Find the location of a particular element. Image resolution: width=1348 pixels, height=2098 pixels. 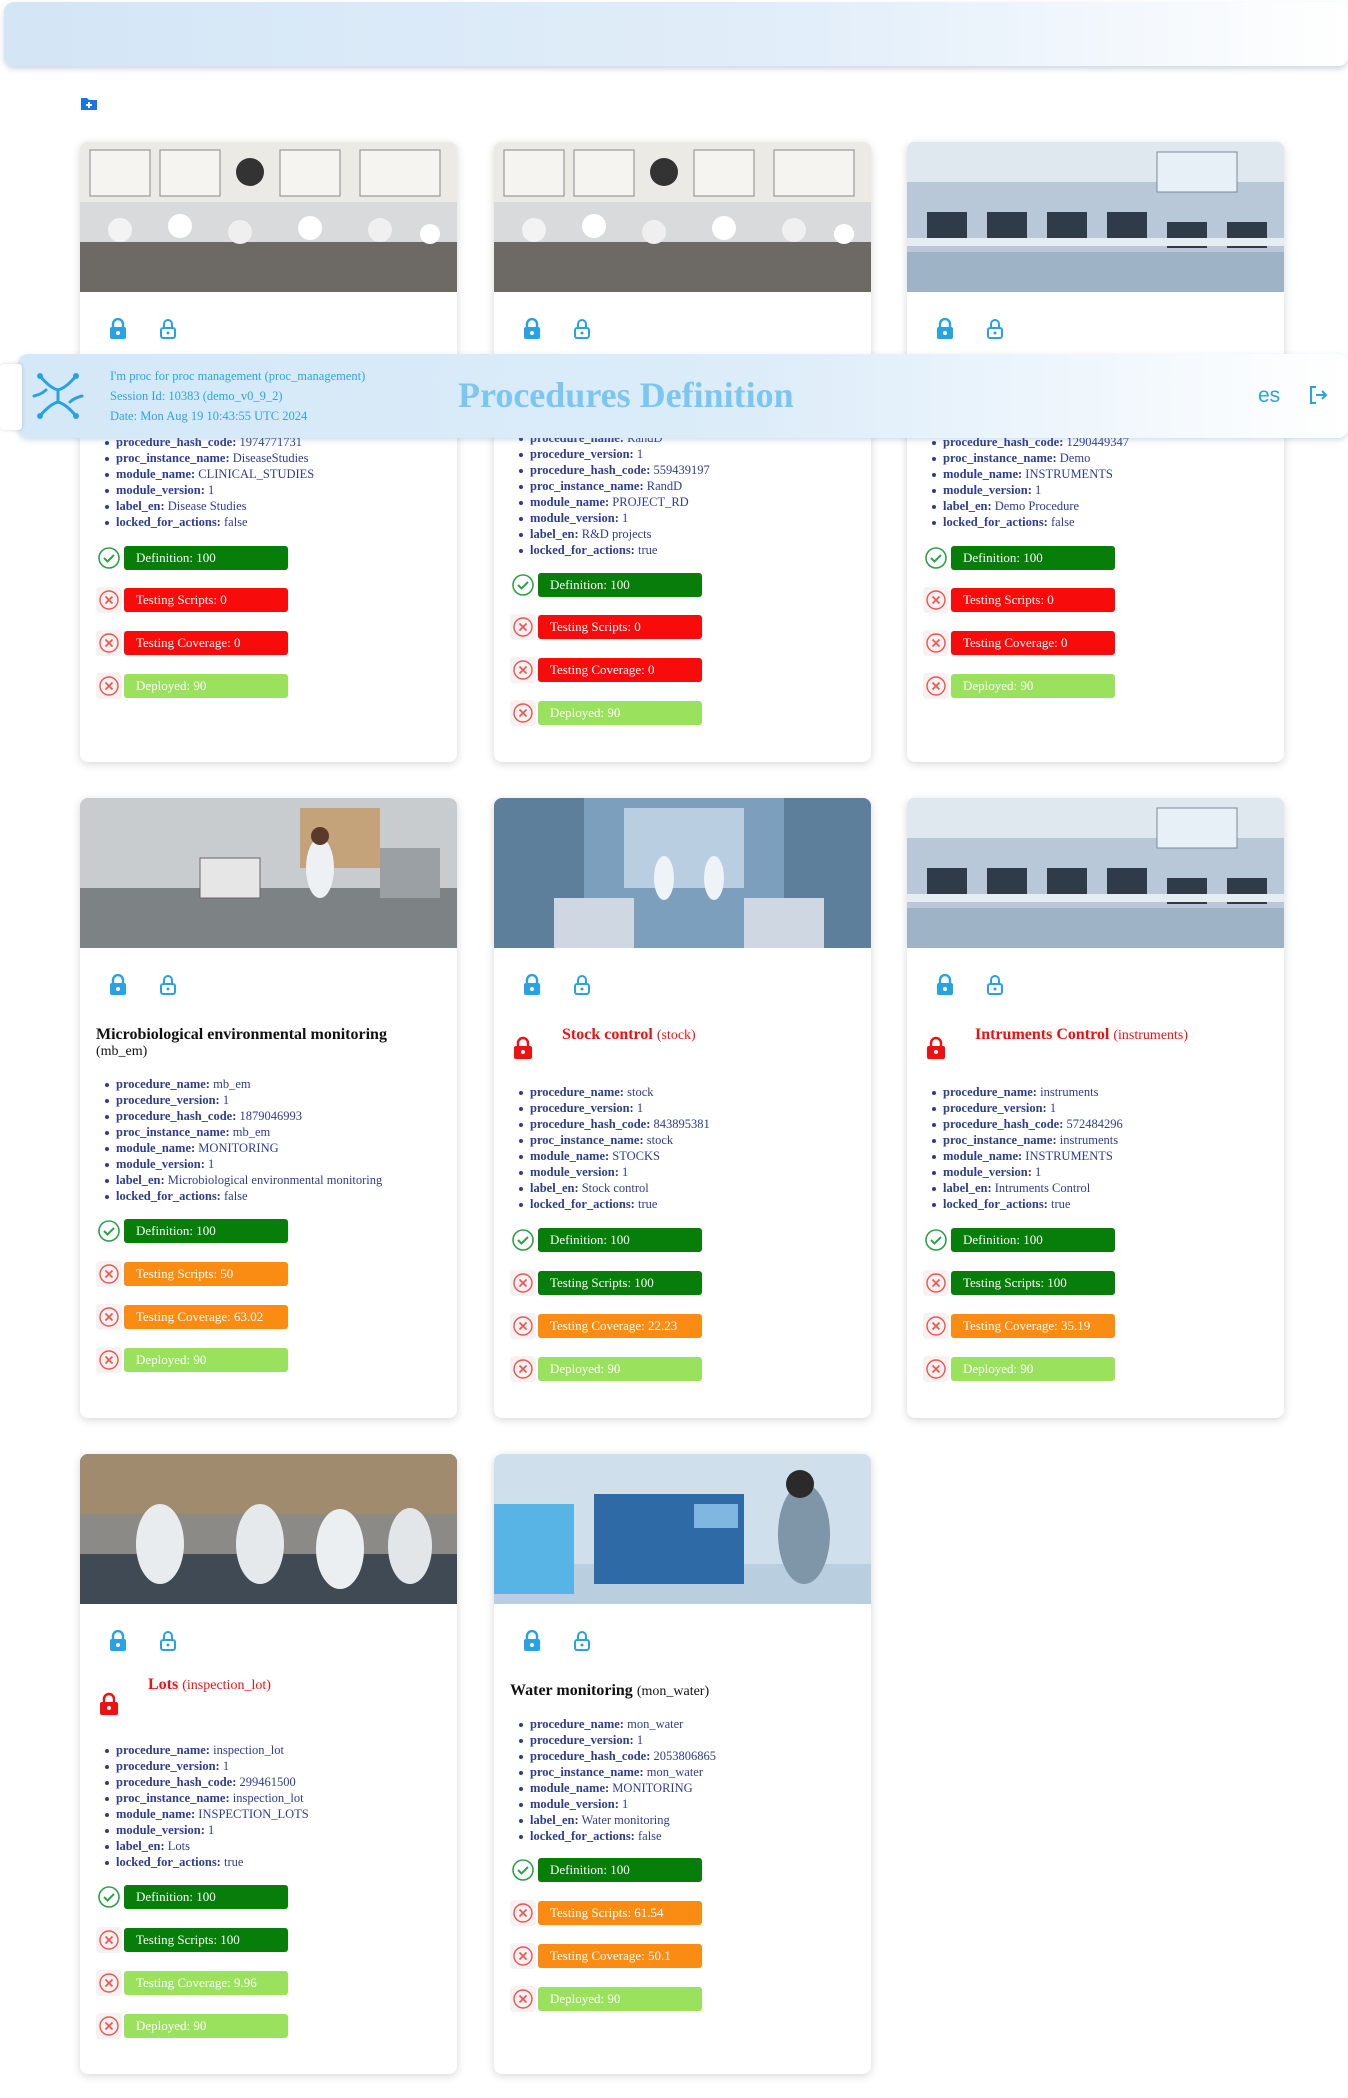

add-folder-icon is located at coordinates (89, 103).